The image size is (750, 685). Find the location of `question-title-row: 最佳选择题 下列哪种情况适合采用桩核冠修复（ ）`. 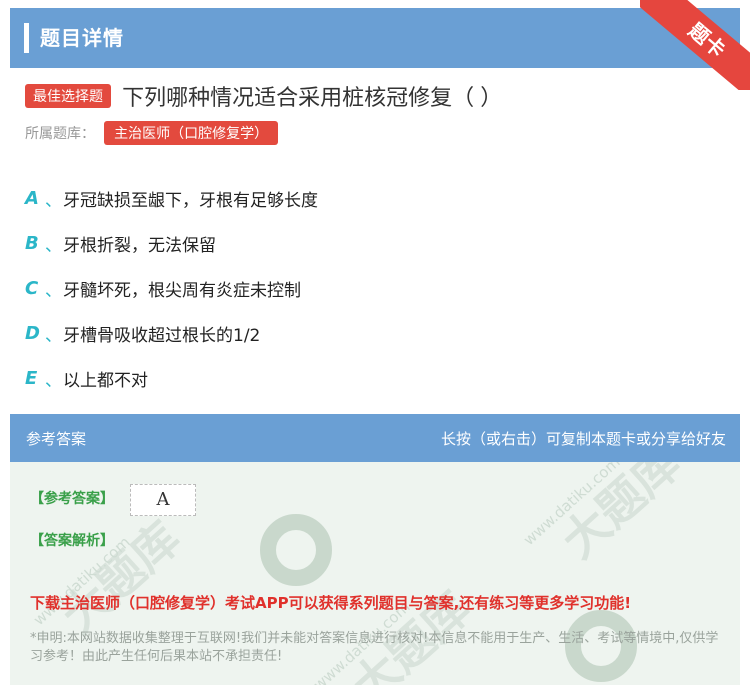

question-title-row: 最佳选择题 下列哪种情况适合采用桩核冠修复（ ） is located at coordinates (375, 96).